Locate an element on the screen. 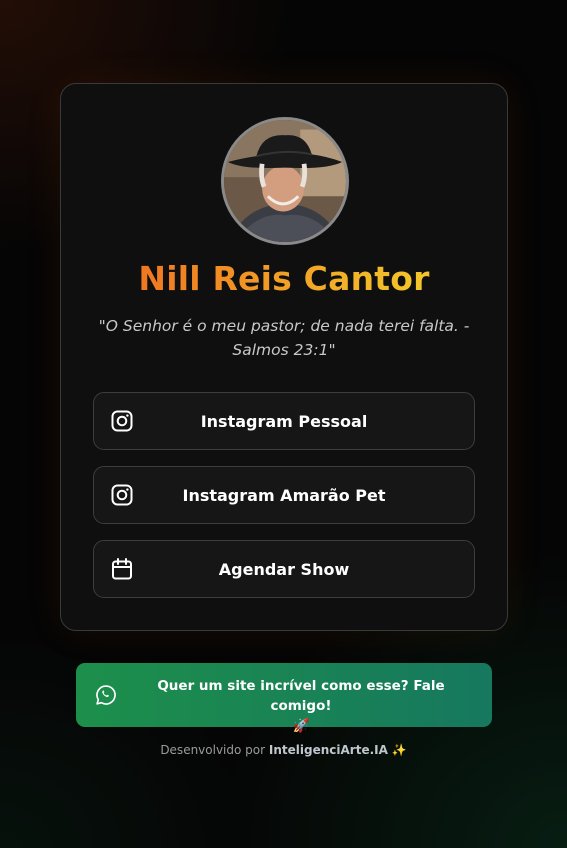  profile-name: Nill Reis Cantor is located at coordinates (284, 278).